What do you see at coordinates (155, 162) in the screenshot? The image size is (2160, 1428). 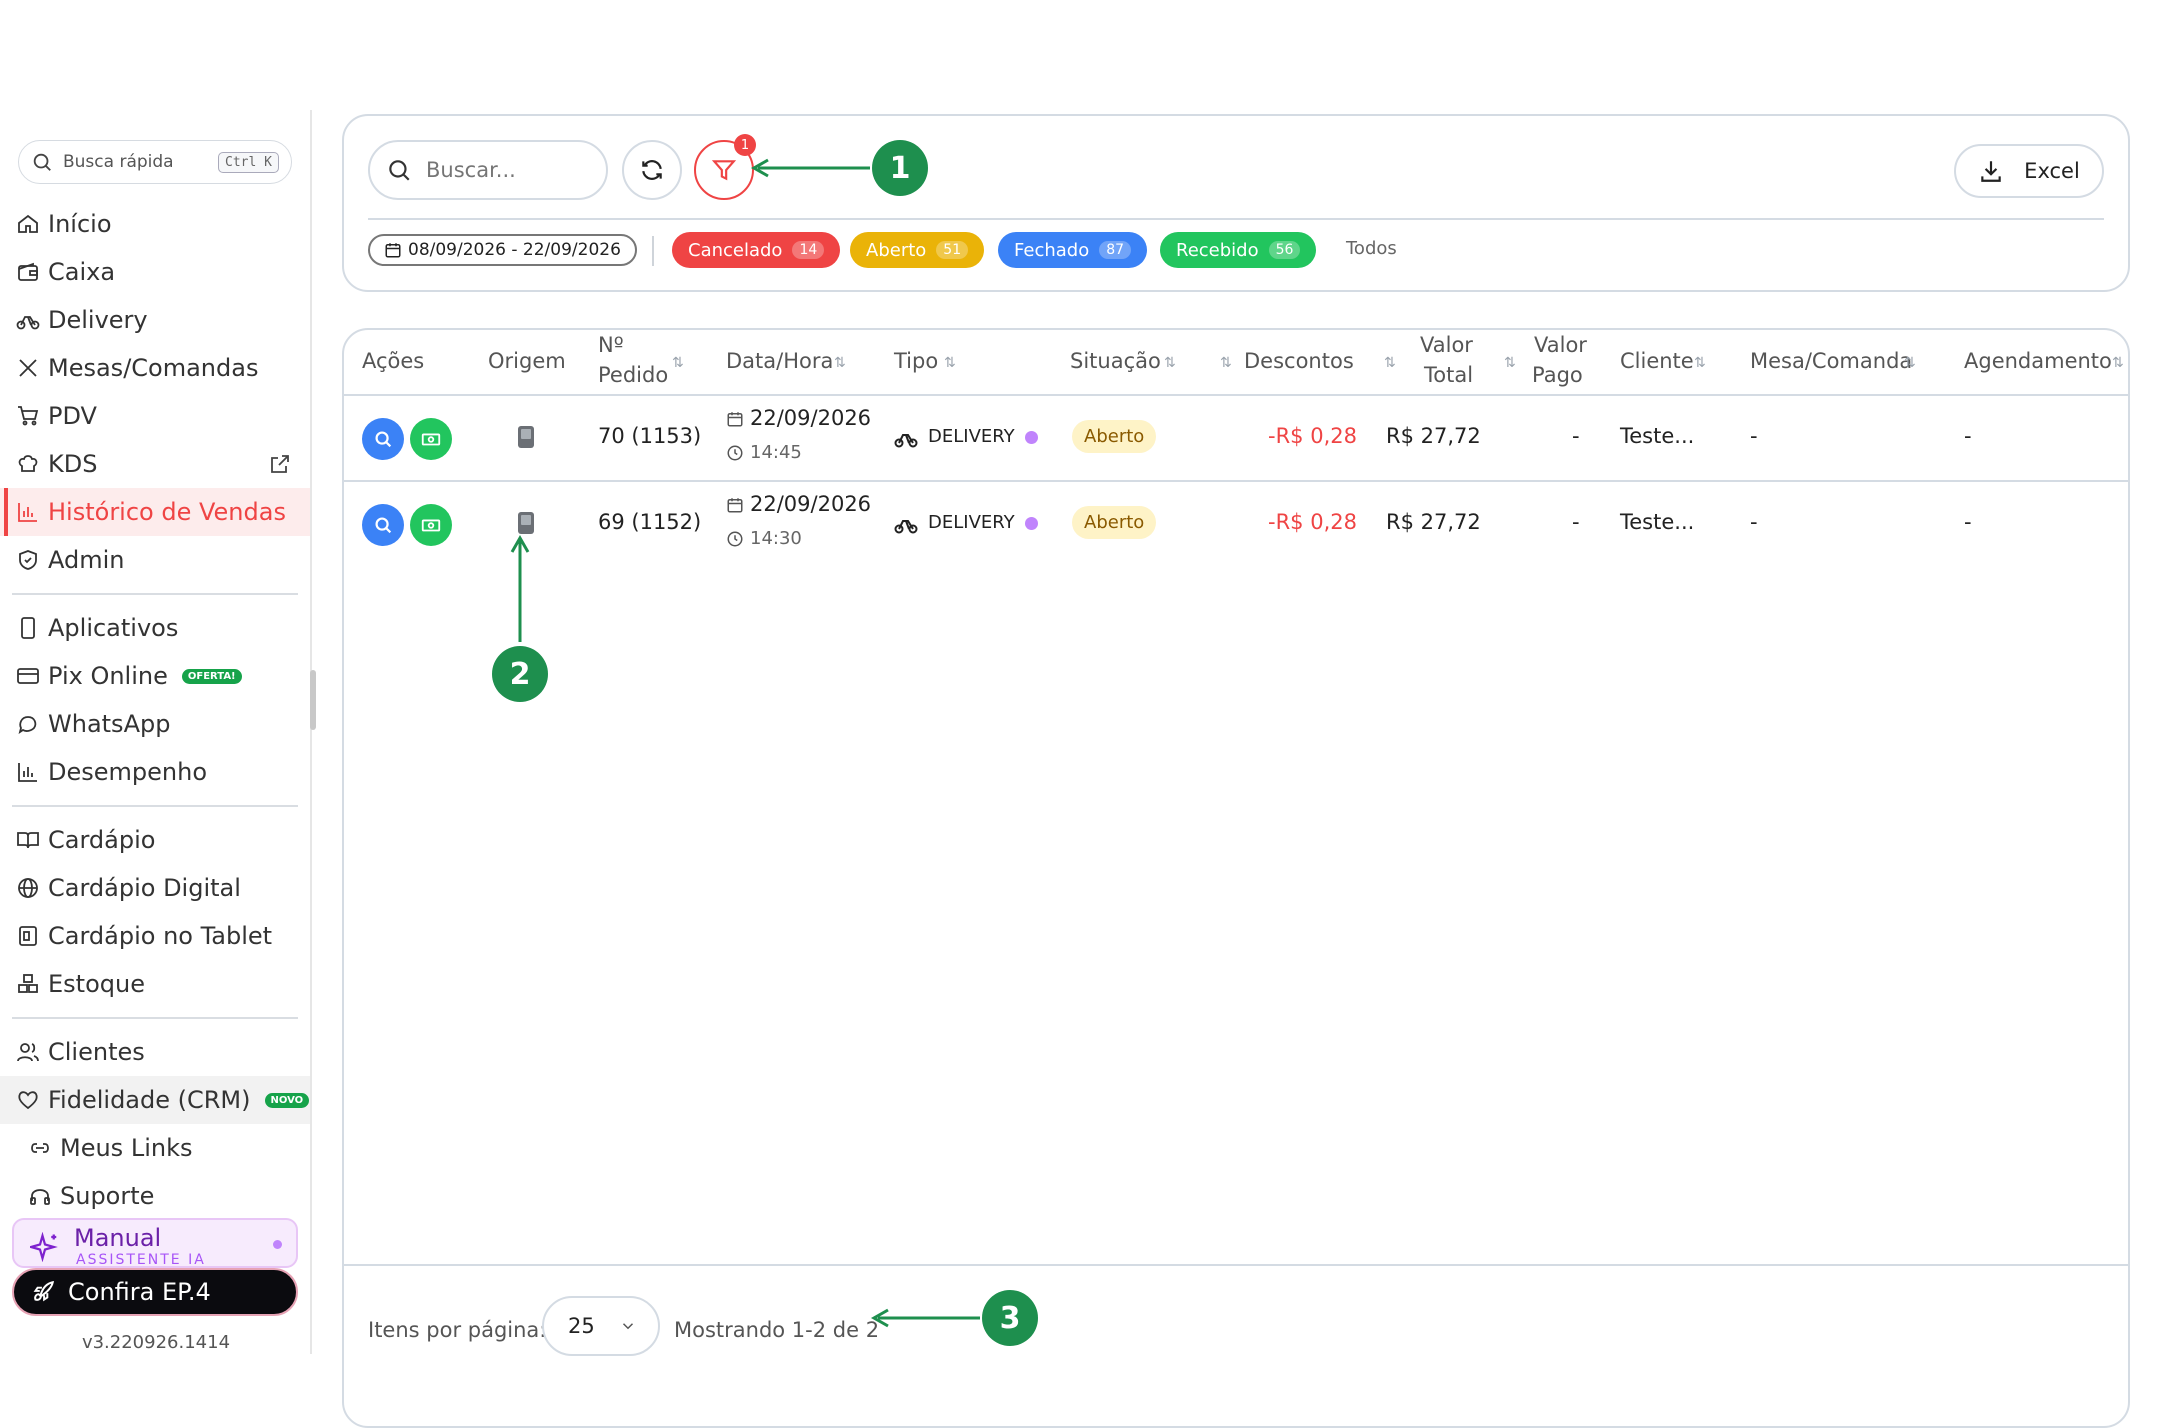 I see `quick-search: Busca rápida Ctrl K` at bounding box center [155, 162].